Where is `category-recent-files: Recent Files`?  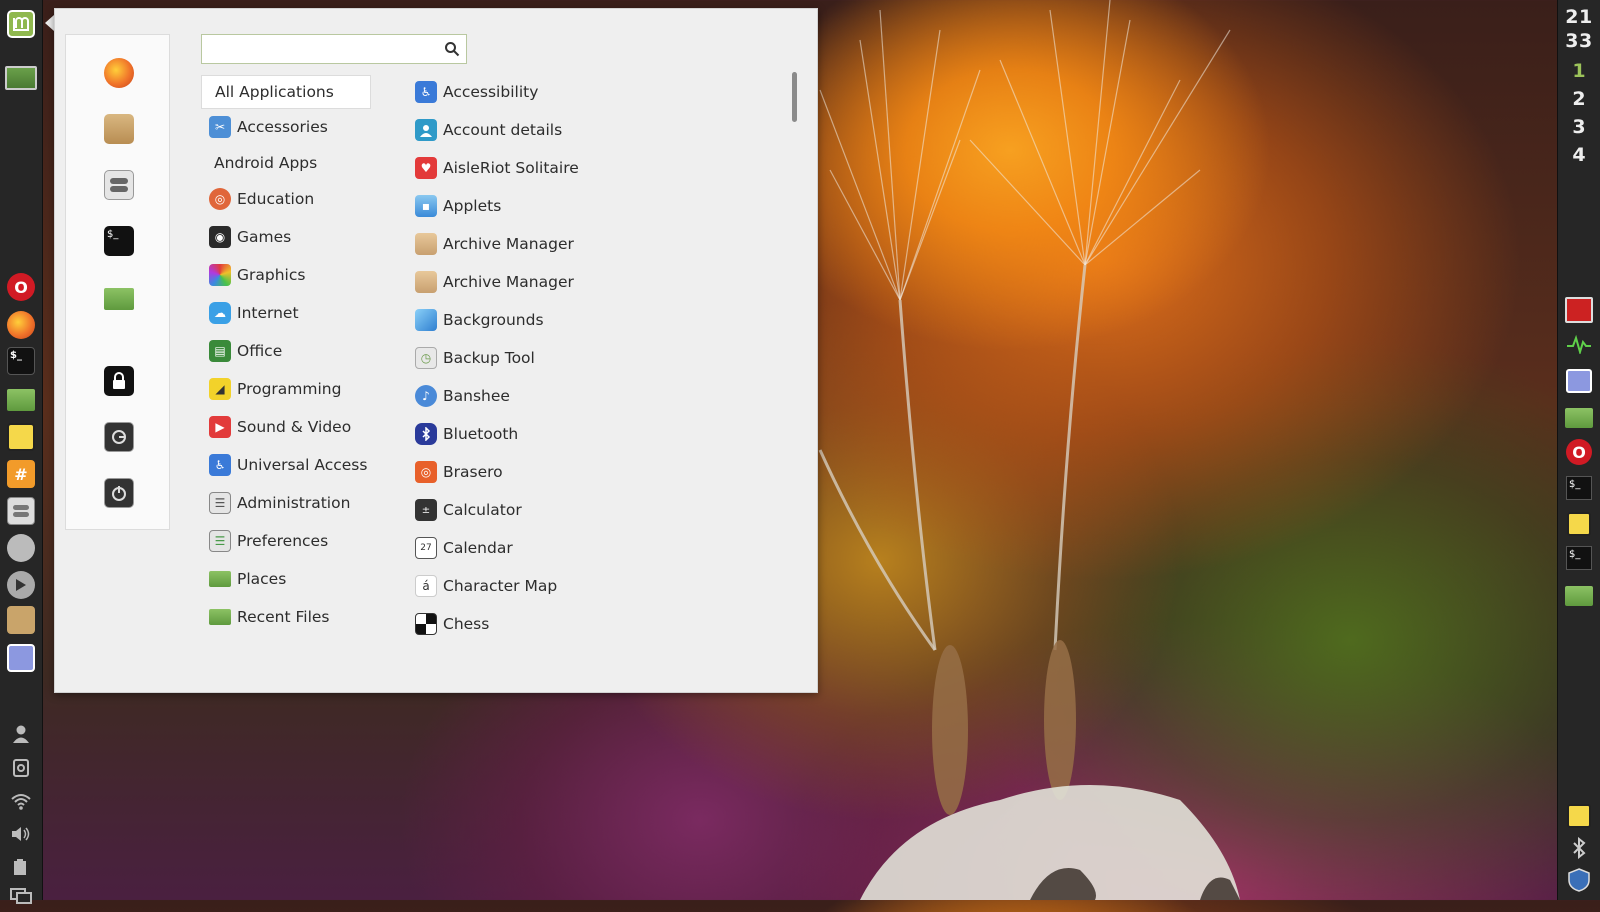 category-recent-files: Recent Files is located at coordinates (286, 617).